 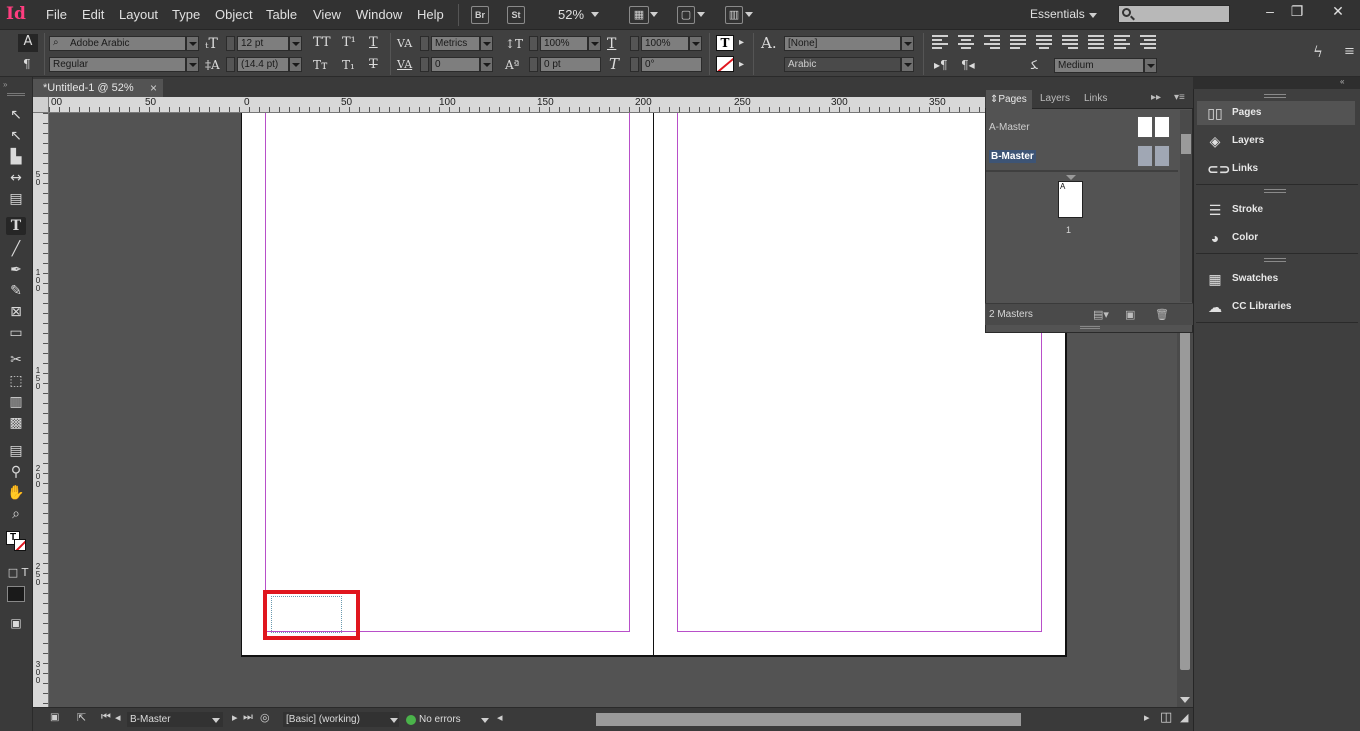 I want to click on note-tool-icon: ▤, so click(x=16, y=451).